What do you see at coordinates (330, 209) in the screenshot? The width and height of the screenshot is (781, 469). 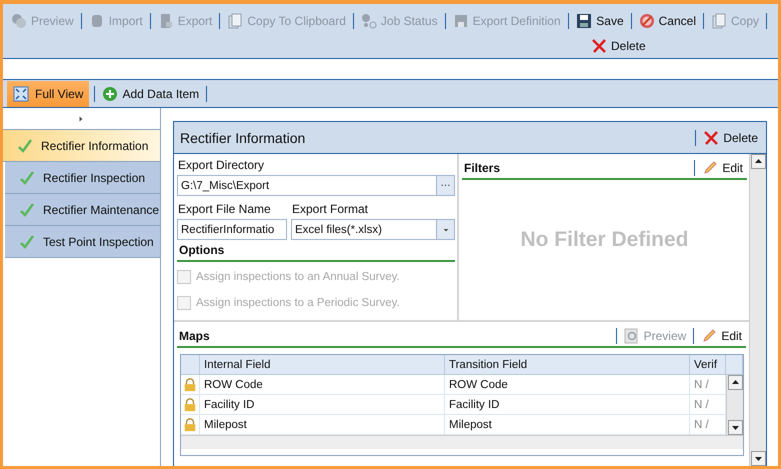 I see `field-label: Export Format` at bounding box center [330, 209].